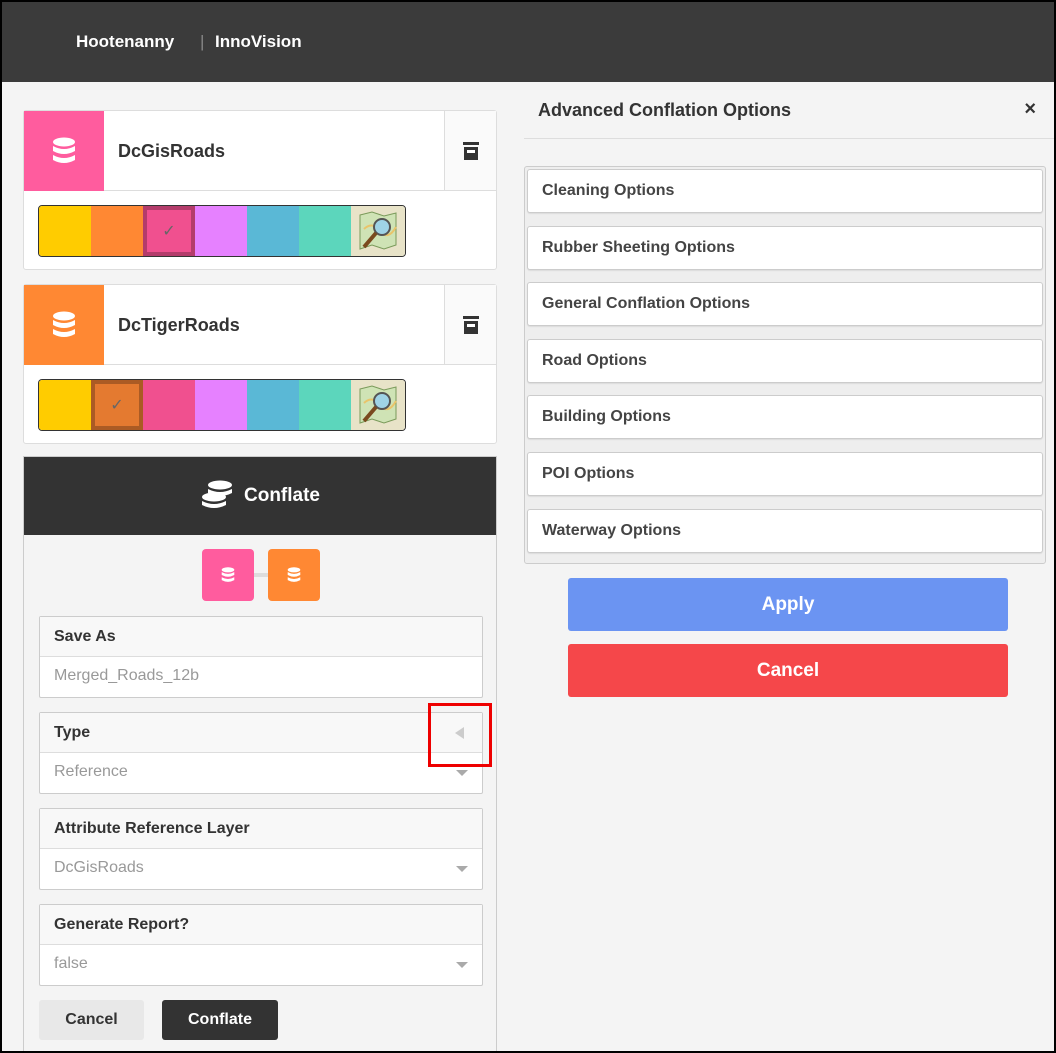 The height and width of the screenshot is (1053, 1056). Describe the element at coordinates (788, 604) in the screenshot. I see `apply-button: Apply` at that location.